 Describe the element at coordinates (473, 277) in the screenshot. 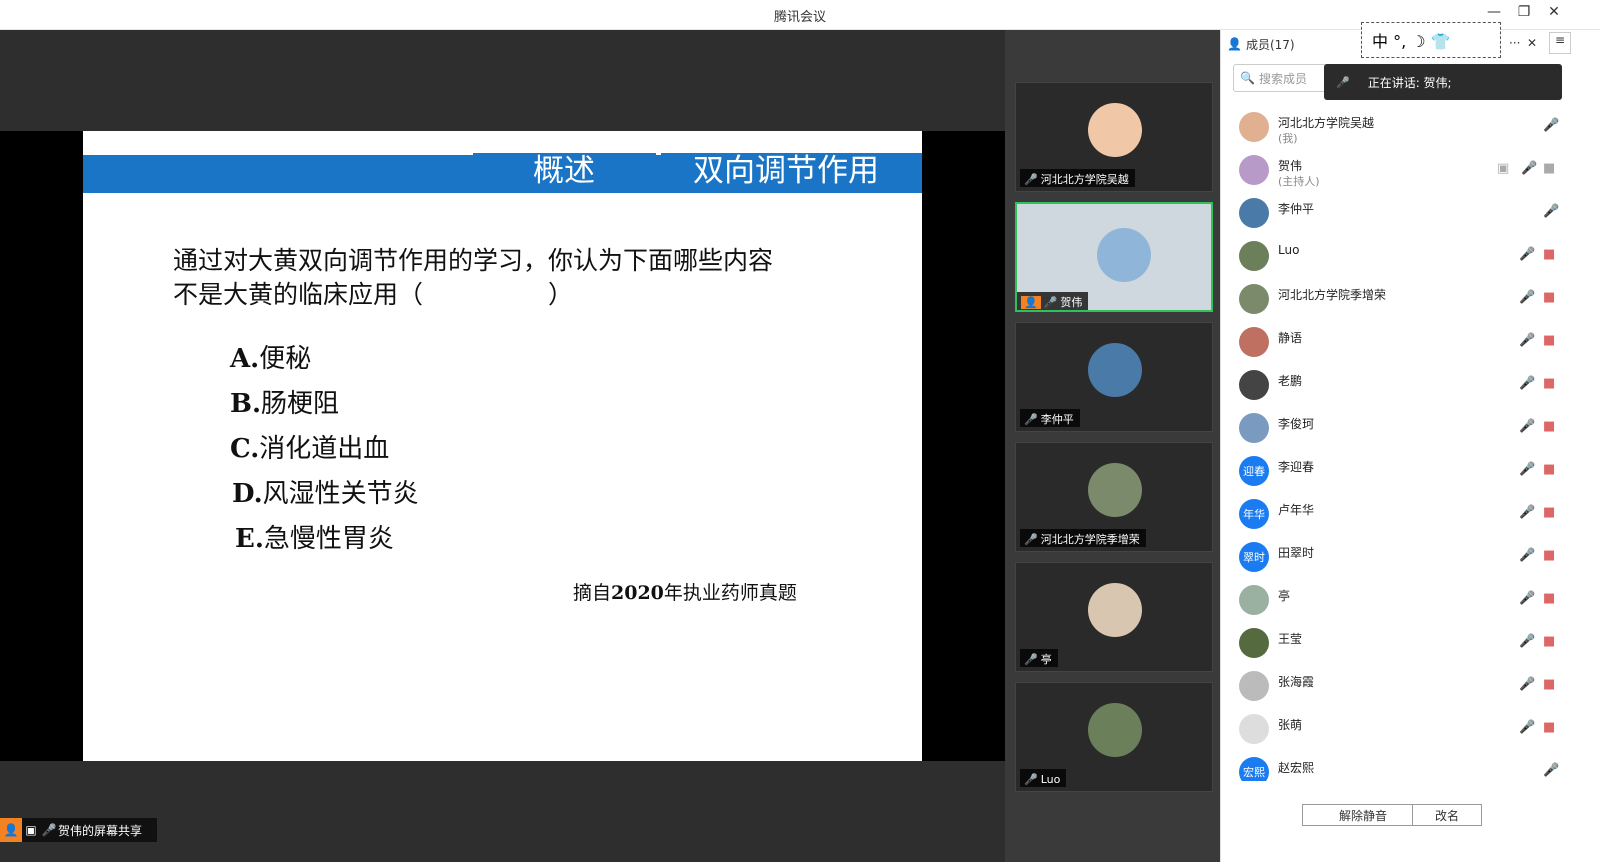

I see `slide-question: 通过对大黄双向调节作用的学习，你认为下面哪些内容不是大黄的临床应用（ ）` at that location.